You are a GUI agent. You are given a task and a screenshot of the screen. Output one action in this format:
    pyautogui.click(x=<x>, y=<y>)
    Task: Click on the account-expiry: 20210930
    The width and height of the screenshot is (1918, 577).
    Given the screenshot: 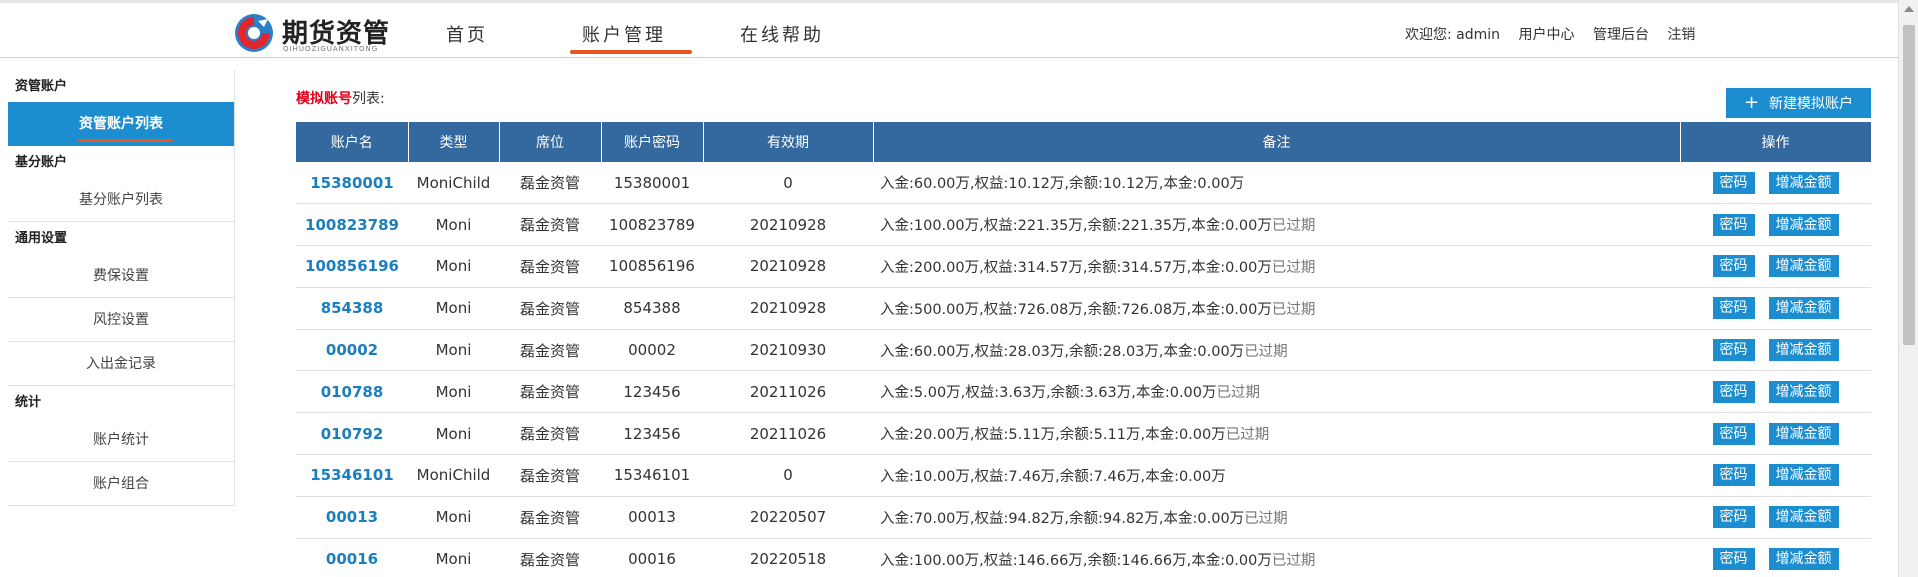 What is the action you would take?
    pyautogui.click(x=788, y=350)
    